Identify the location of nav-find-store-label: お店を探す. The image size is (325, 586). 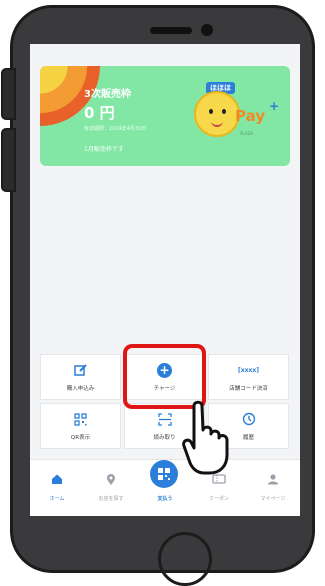
(111, 499).